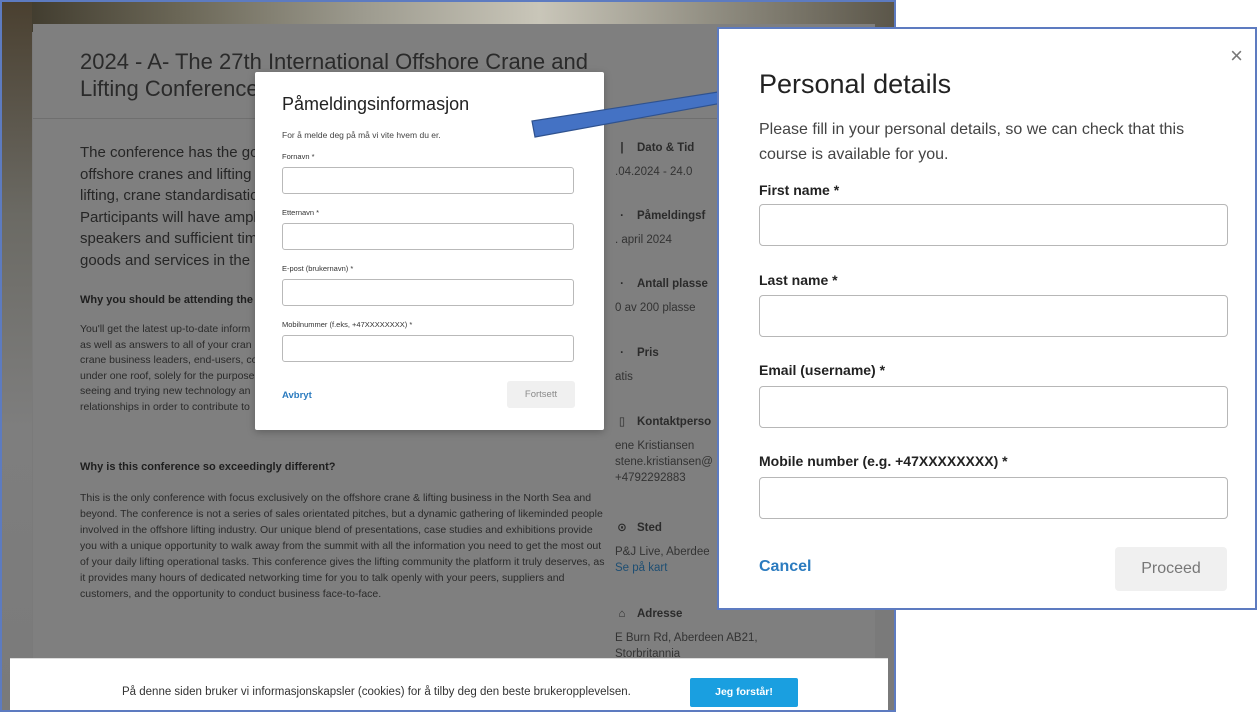 The width and height of the screenshot is (1257, 712). Describe the element at coordinates (662, 552) in the screenshot. I see `place-value: P&J Live, Aberdee` at that location.